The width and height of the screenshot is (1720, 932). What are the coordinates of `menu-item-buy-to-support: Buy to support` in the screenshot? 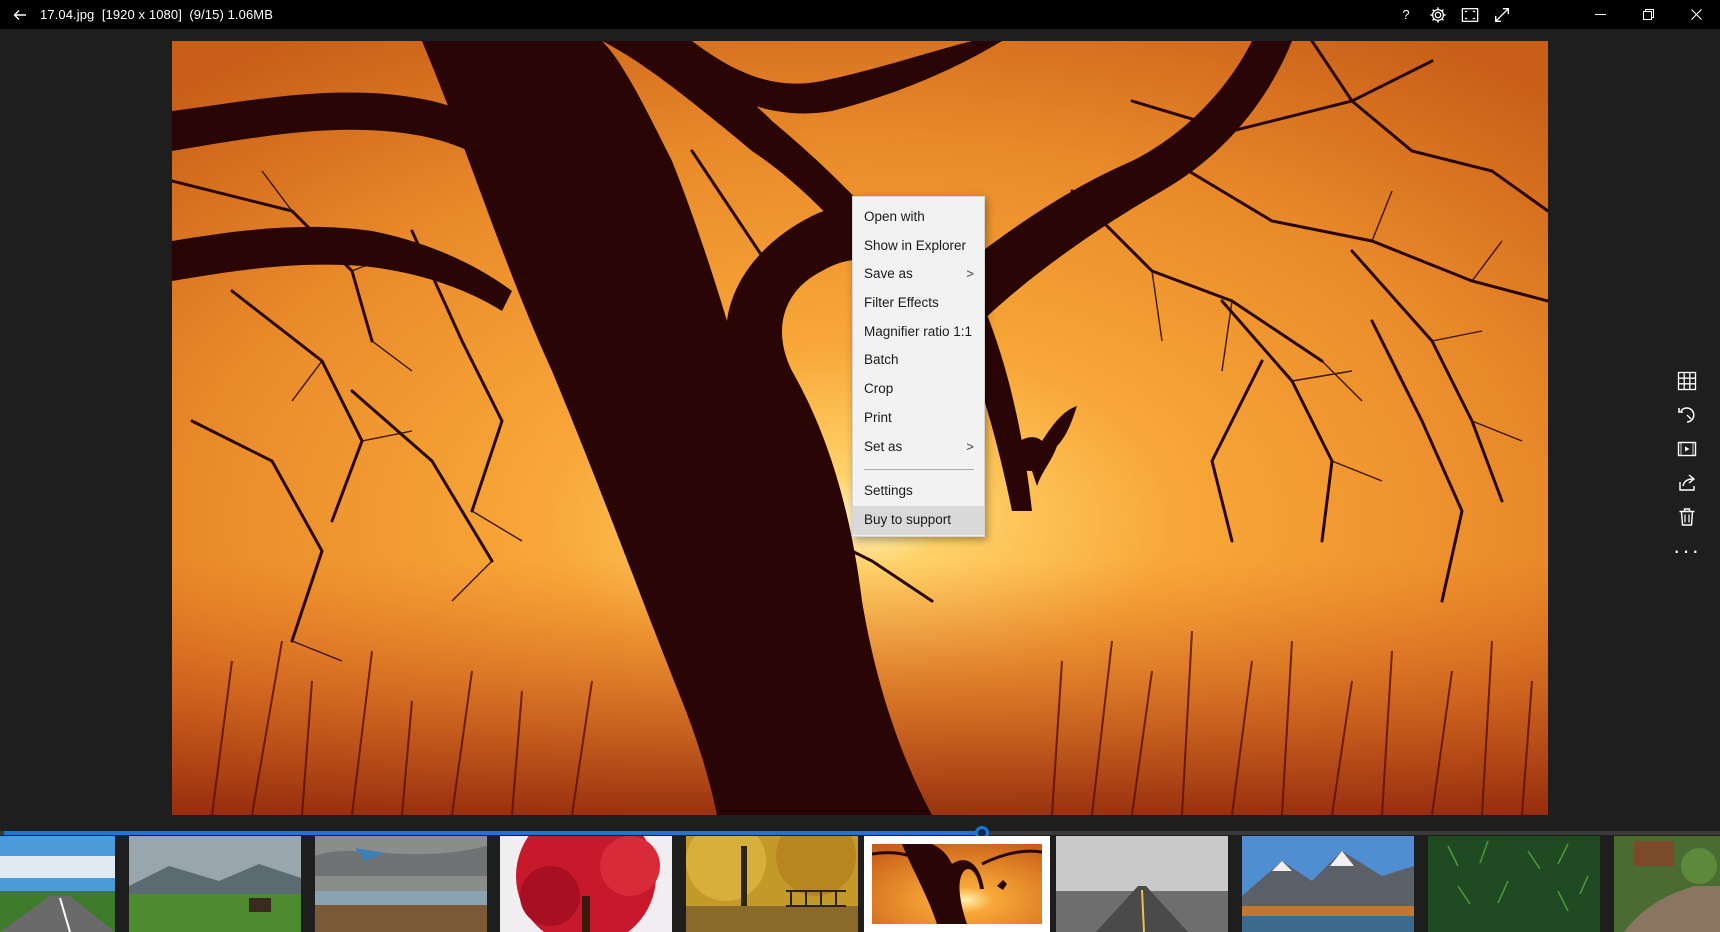 It's located at (918, 520).